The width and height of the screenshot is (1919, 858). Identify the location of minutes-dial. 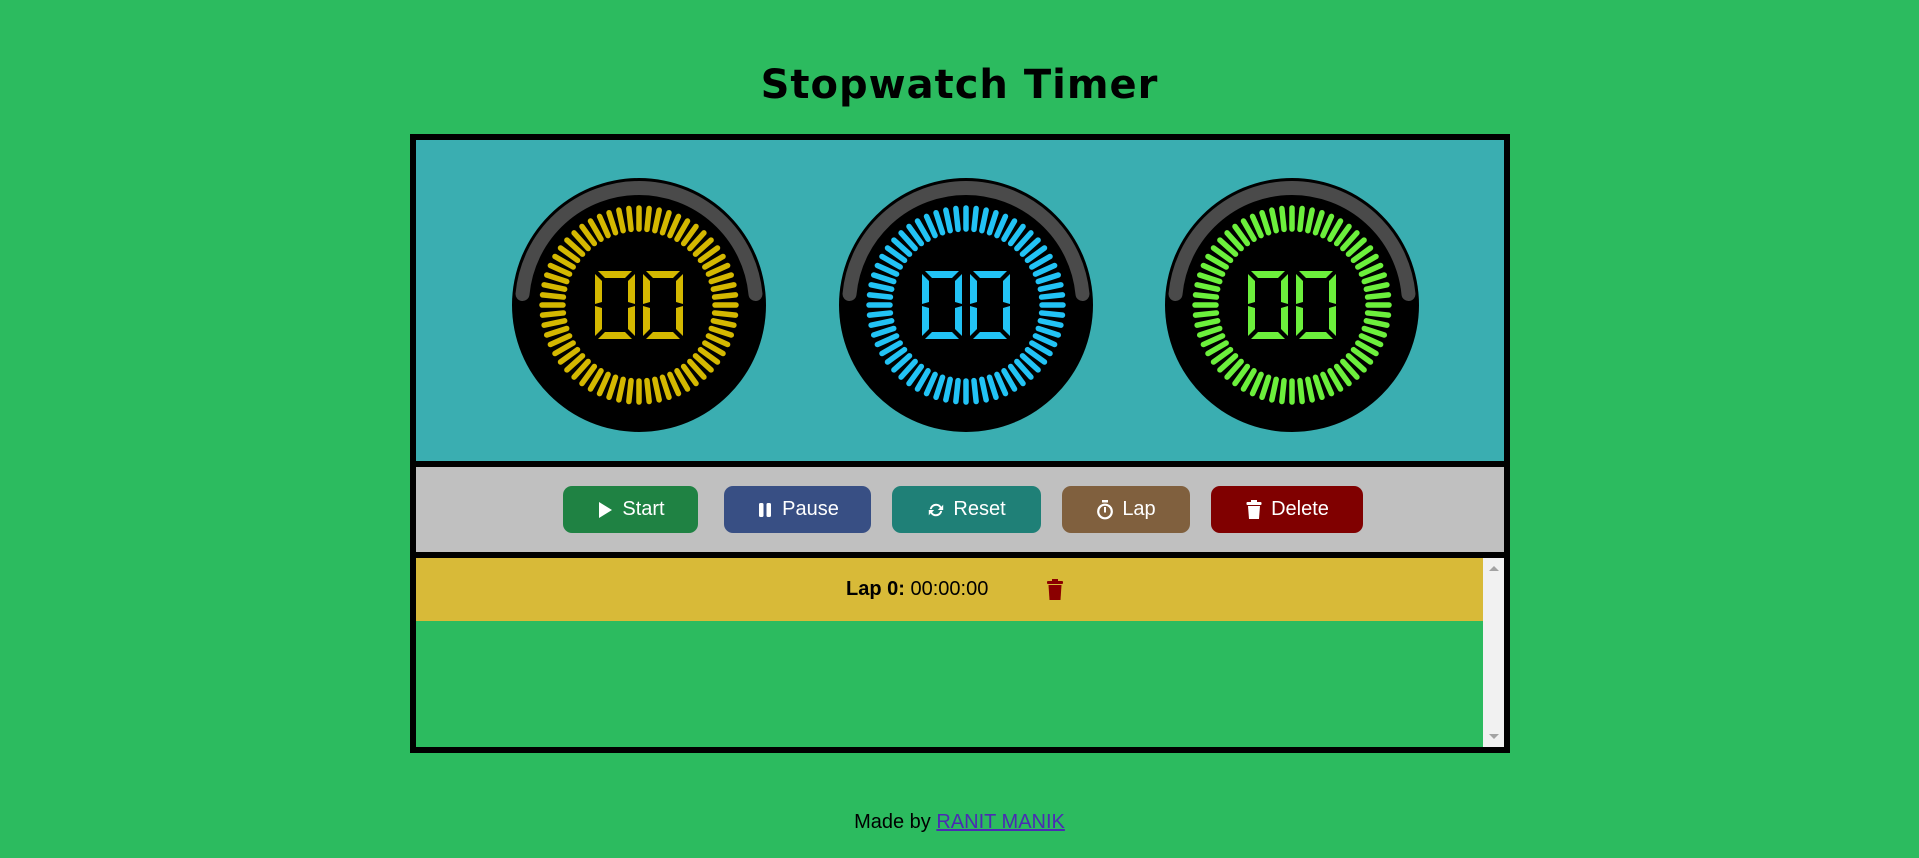
(966, 305).